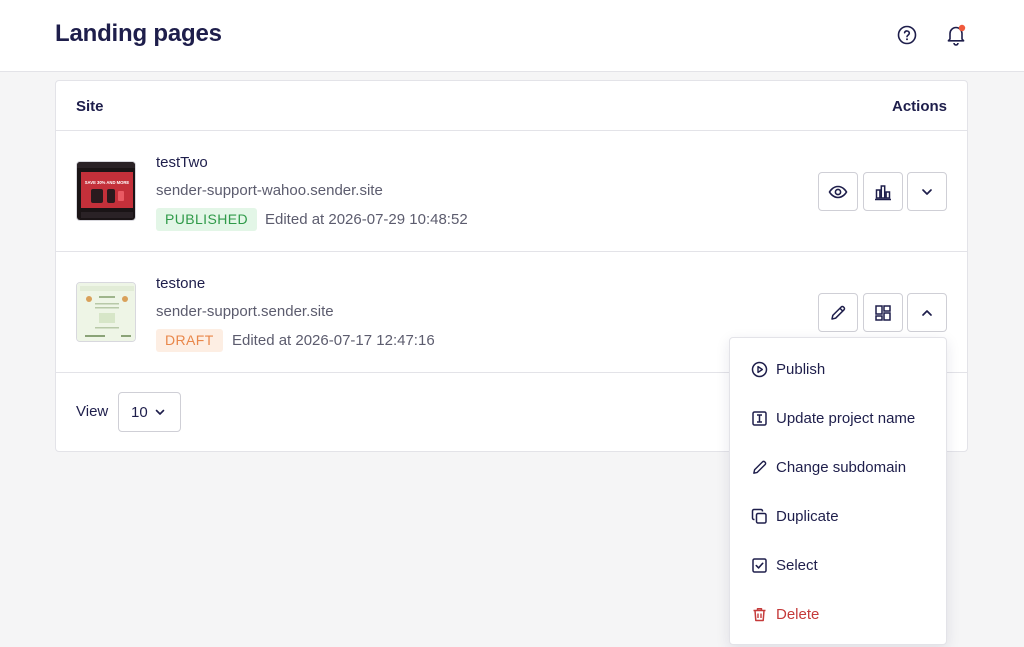 The width and height of the screenshot is (1024, 647). Describe the element at coordinates (512, 36) in the screenshot. I see `top-header: Landing pages` at that location.